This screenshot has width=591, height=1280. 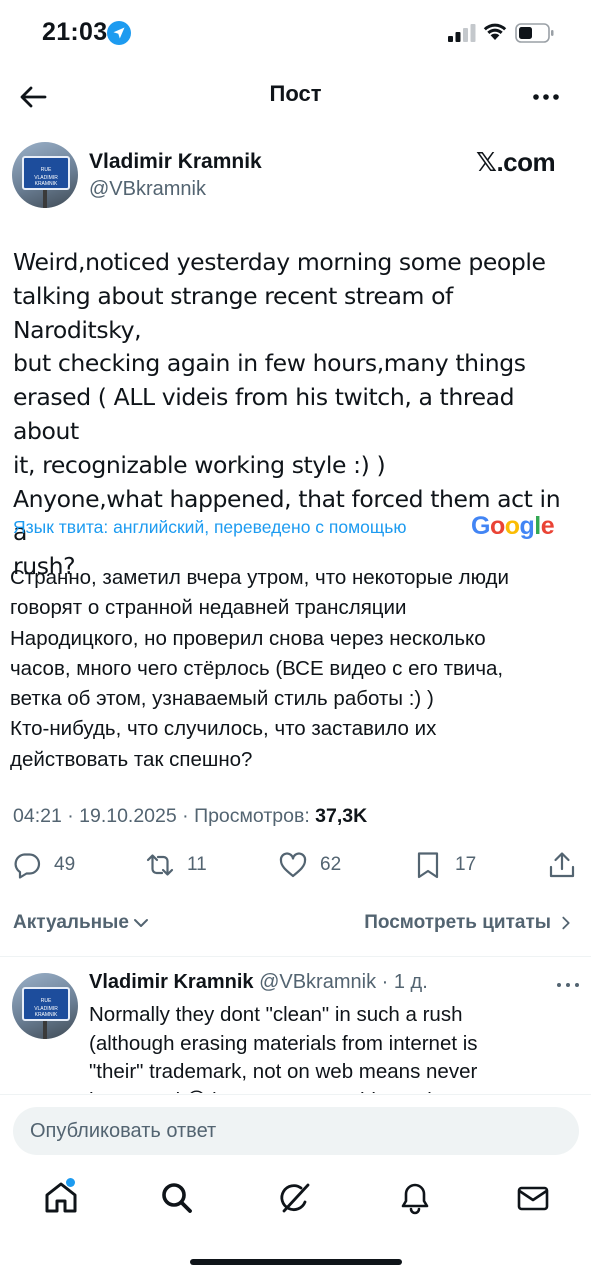 I want to click on reply-author-handle: @VBkramnik, so click(x=317, y=982).